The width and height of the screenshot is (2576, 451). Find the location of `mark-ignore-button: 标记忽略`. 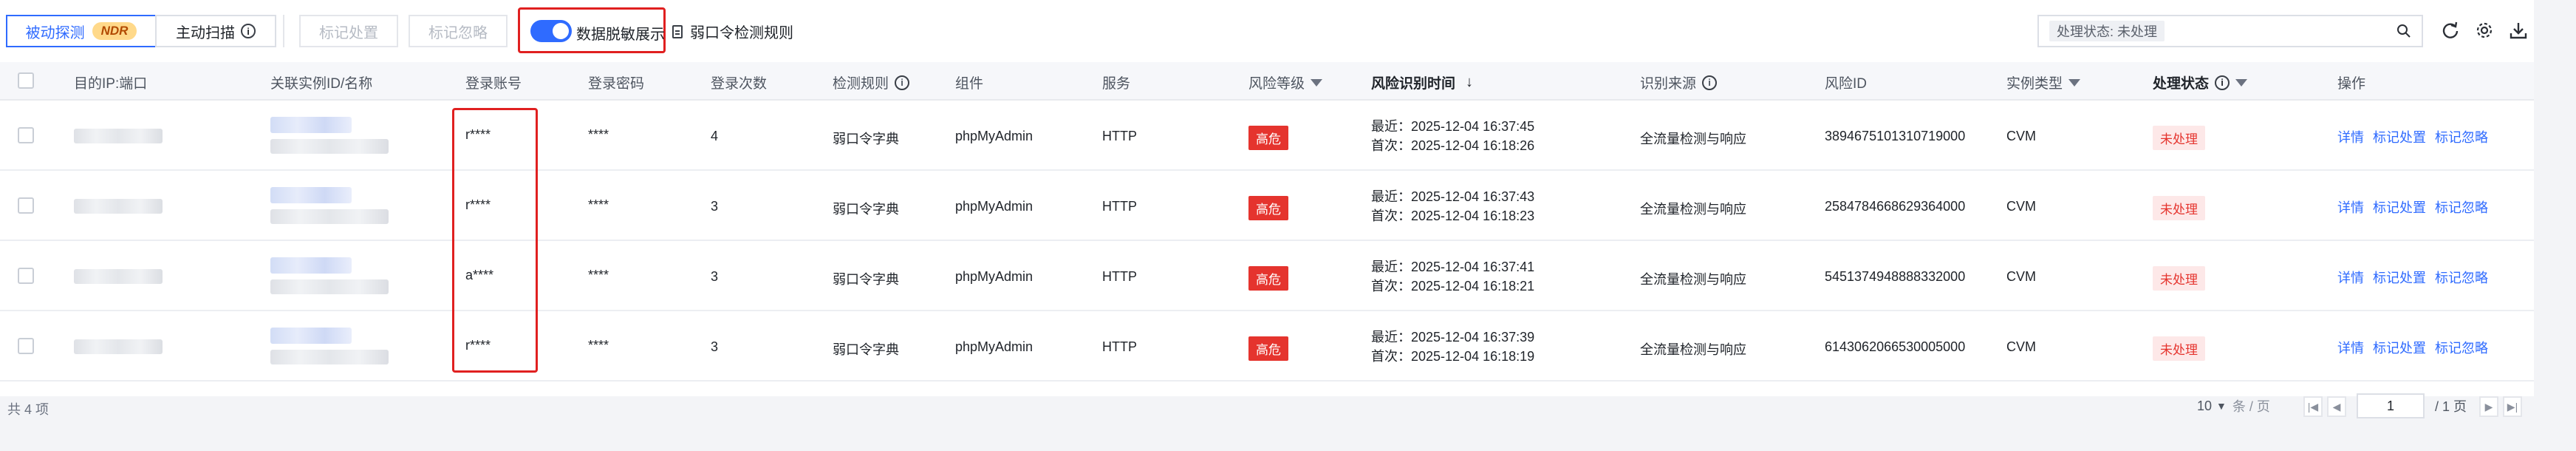

mark-ignore-button: 标记忽略 is located at coordinates (459, 31).